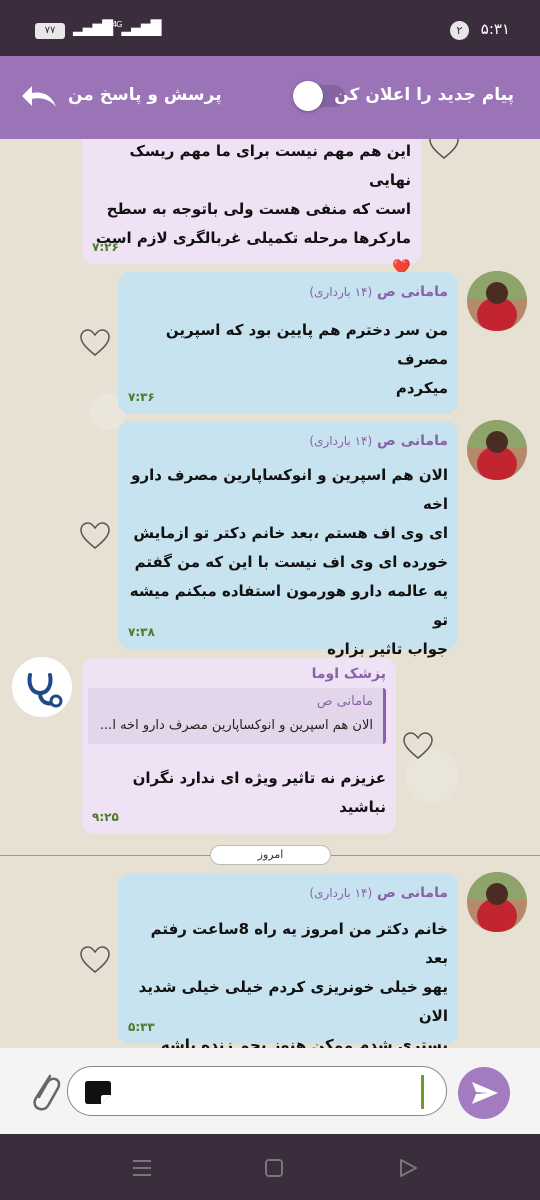 This screenshot has height=1200, width=540. I want to click on network-type: 4G, so click(117, 24).